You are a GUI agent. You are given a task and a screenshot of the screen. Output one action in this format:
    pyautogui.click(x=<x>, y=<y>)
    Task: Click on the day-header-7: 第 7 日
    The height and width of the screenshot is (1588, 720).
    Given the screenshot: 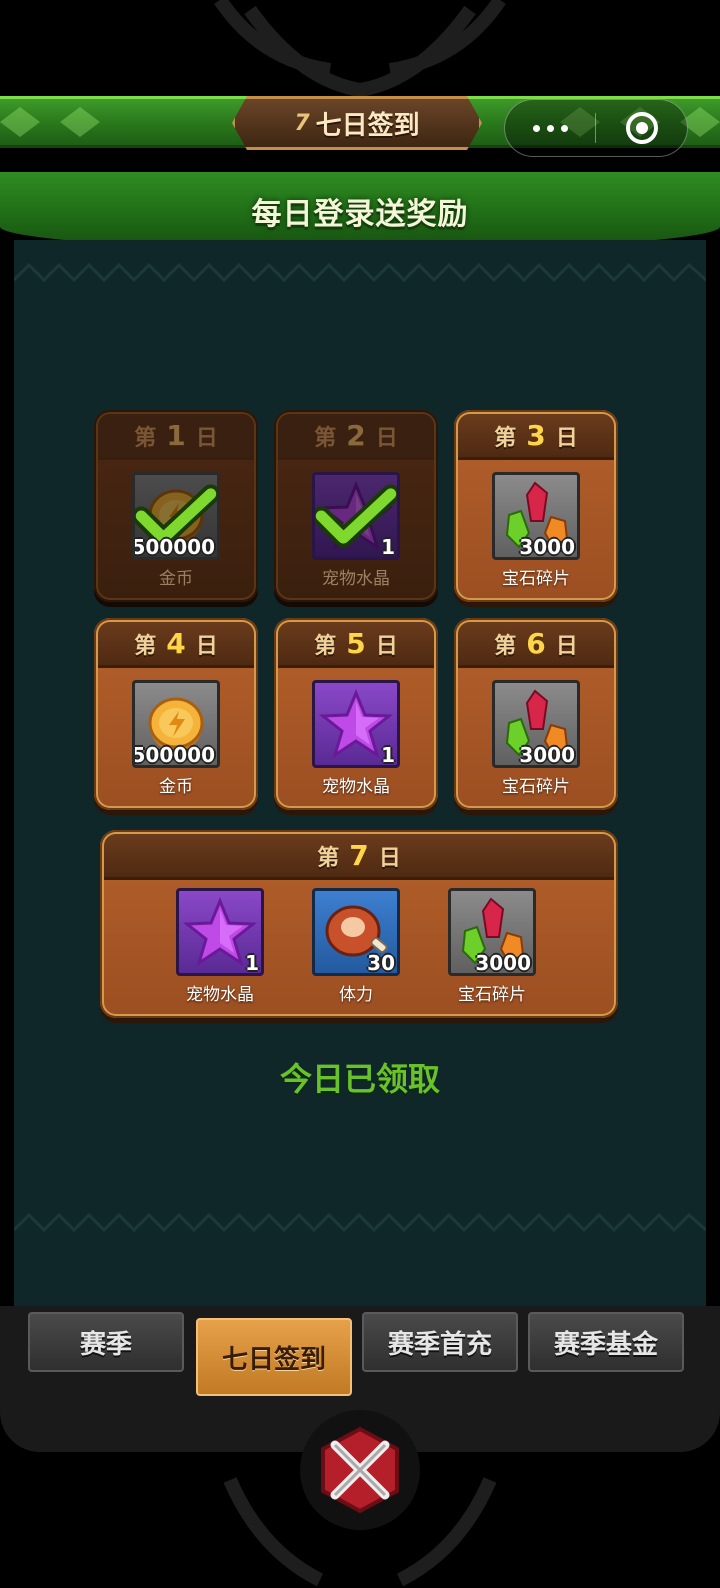 What is the action you would take?
    pyautogui.click(x=359, y=857)
    